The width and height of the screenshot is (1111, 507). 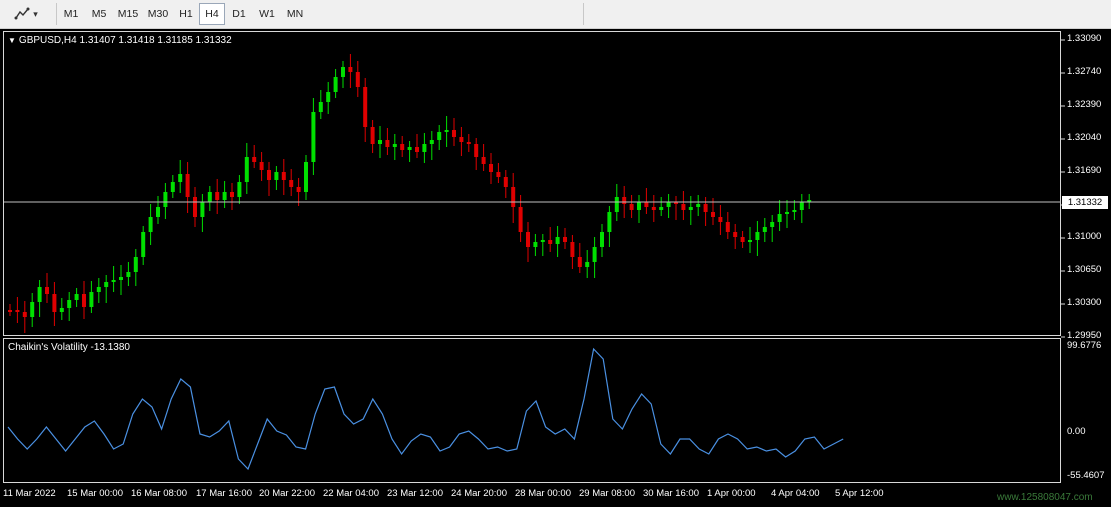 What do you see at coordinates (224, 493) in the screenshot?
I see `time-tick-label: 17 Mar 16:00` at bounding box center [224, 493].